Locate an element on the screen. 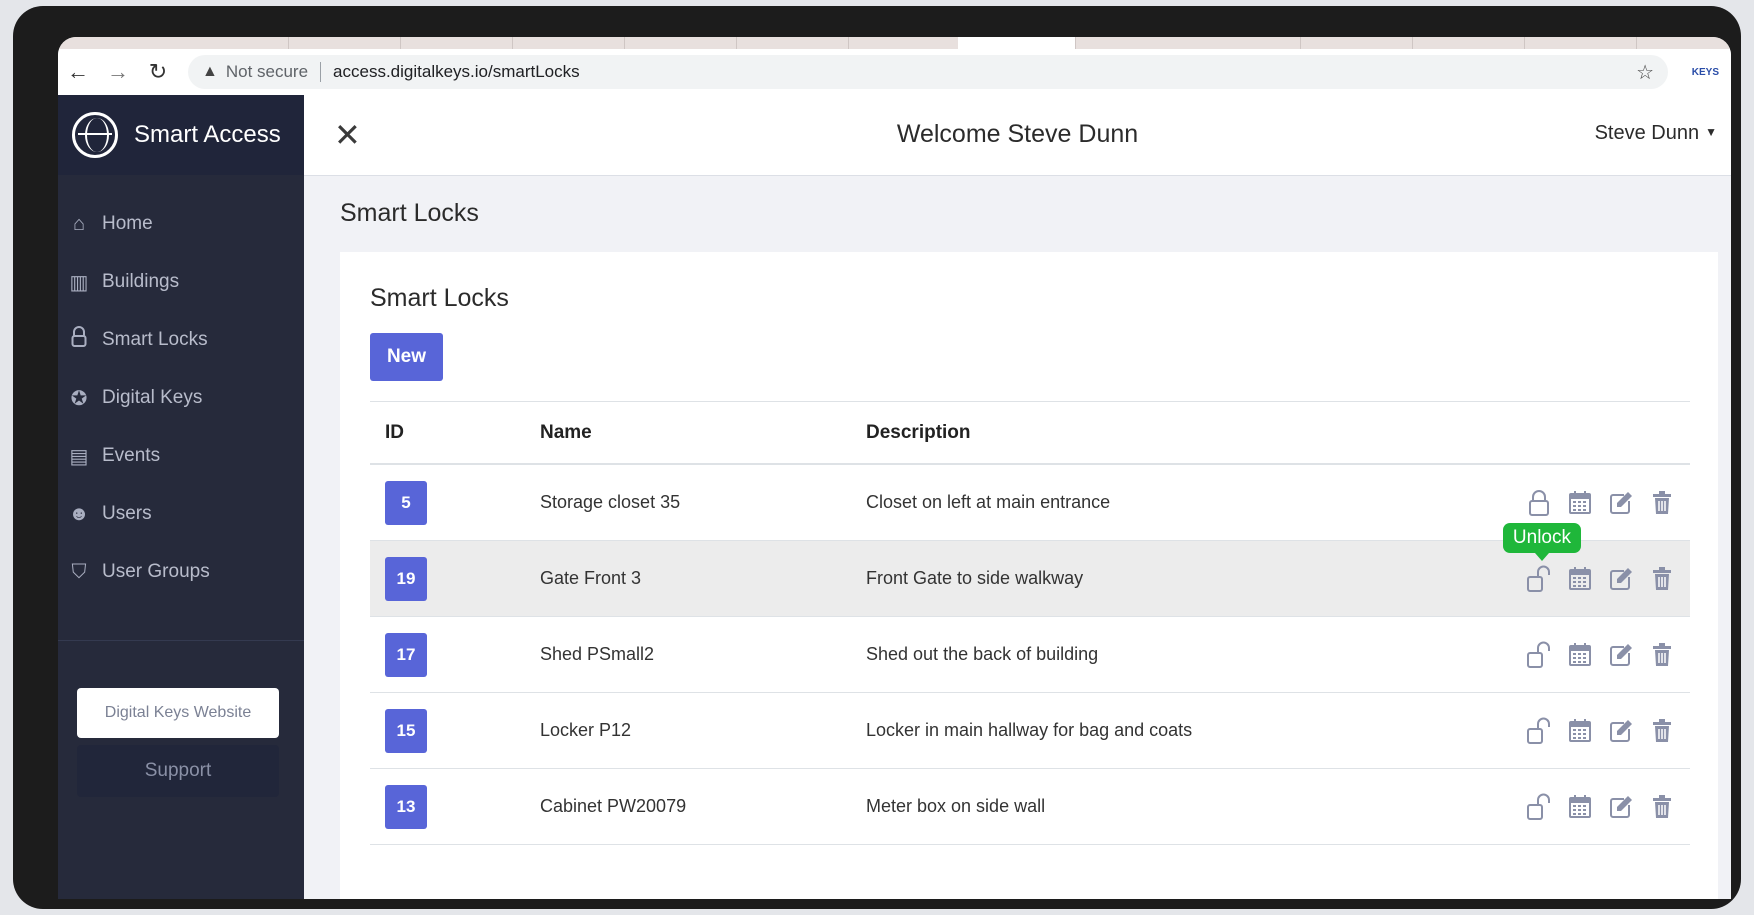 Image resolution: width=1754 pixels, height=915 pixels. table-row: 13 Cabinet PW20079 Meter box on side wall is located at coordinates (1030, 807).